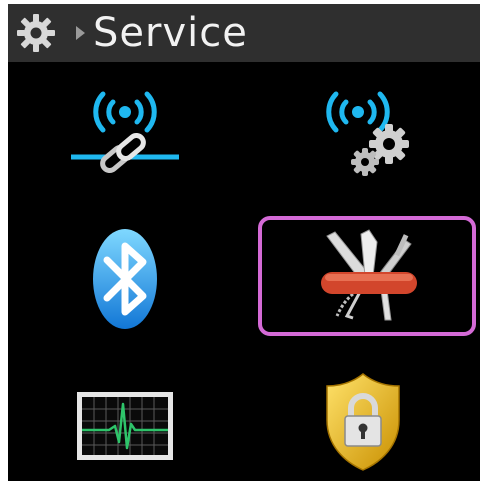 The width and height of the screenshot is (480, 481). What do you see at coordinates (367, 133) in the screenshot?
I see `wireless-settings-icon` at bounding box center [367, 133].